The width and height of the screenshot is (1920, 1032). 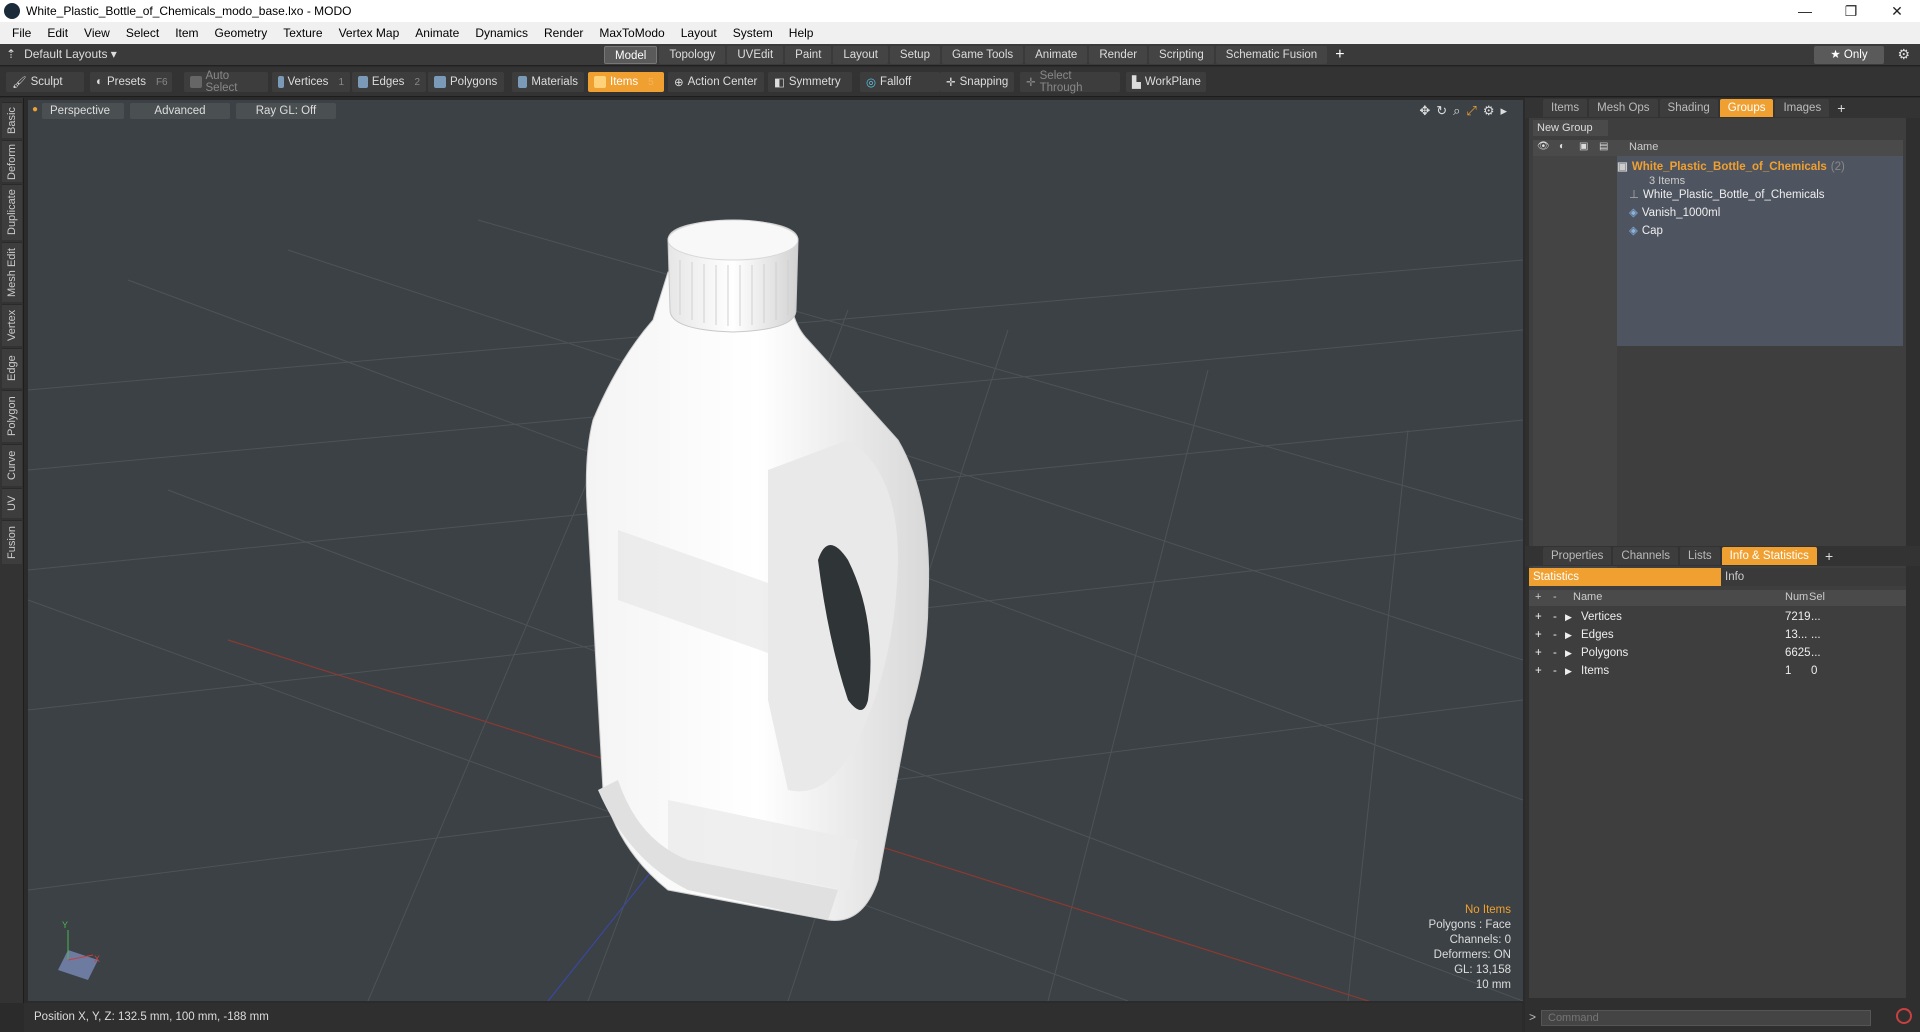 I want to click on new-group-button: New Group, so click(x=1570, y=128).